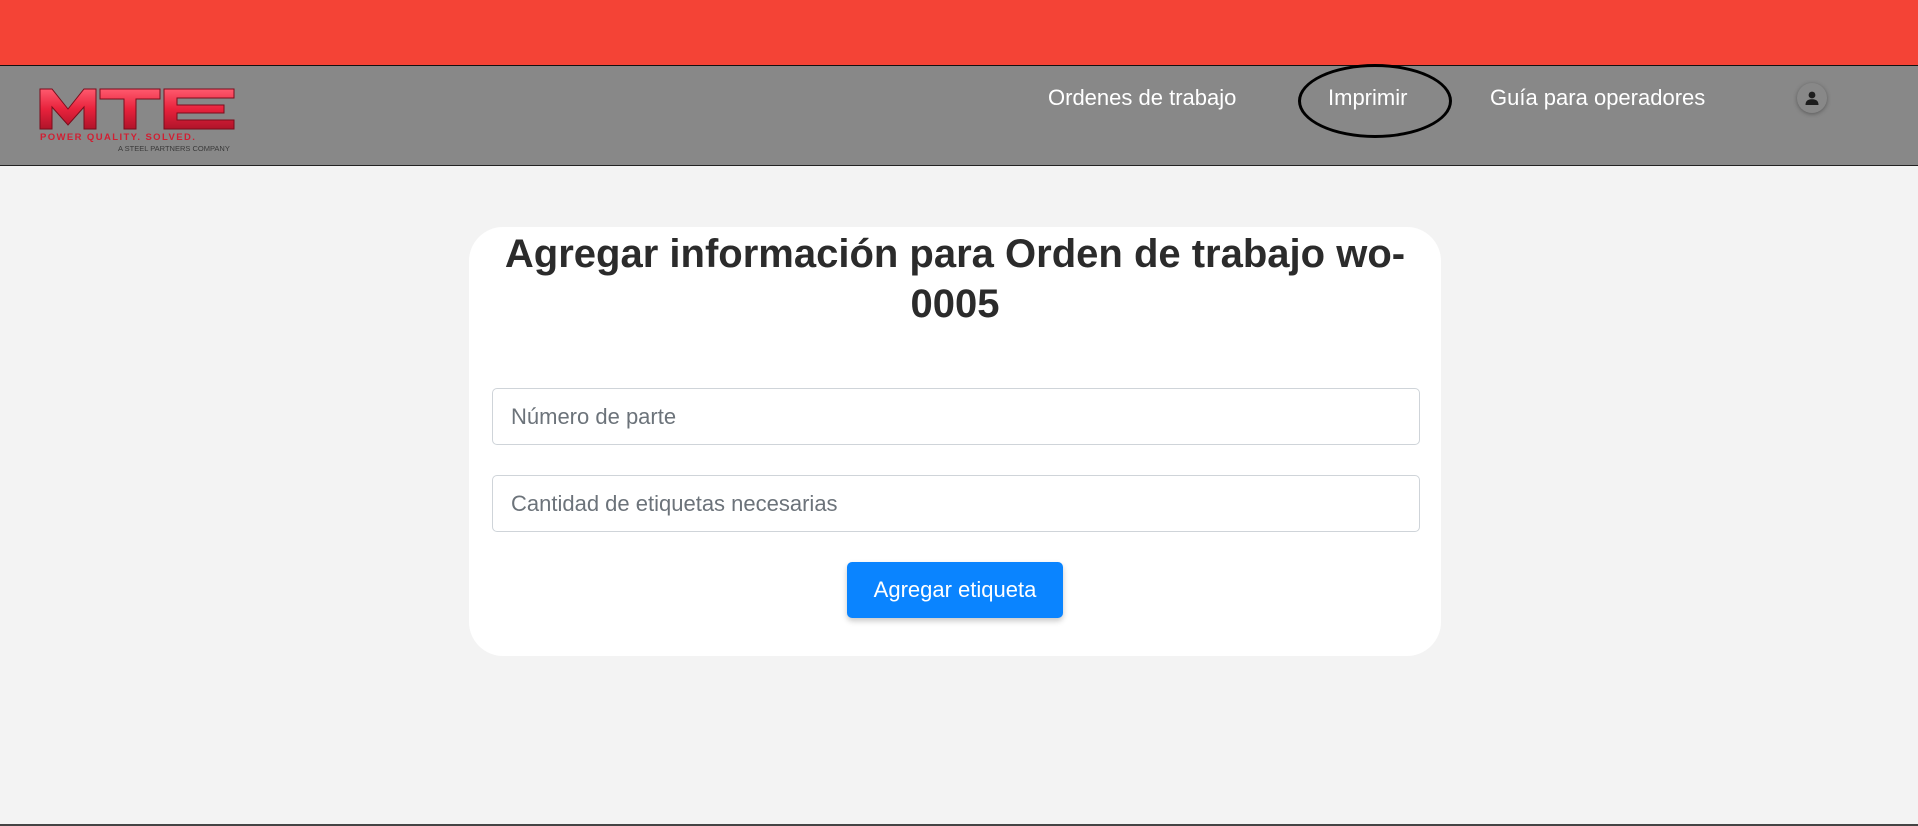 The width and height of the screenshot is (1918, 826). What do you see at coordinates (956, 416) in the screenshot?
I see `part-number-input` at bounding box center [956, 416].